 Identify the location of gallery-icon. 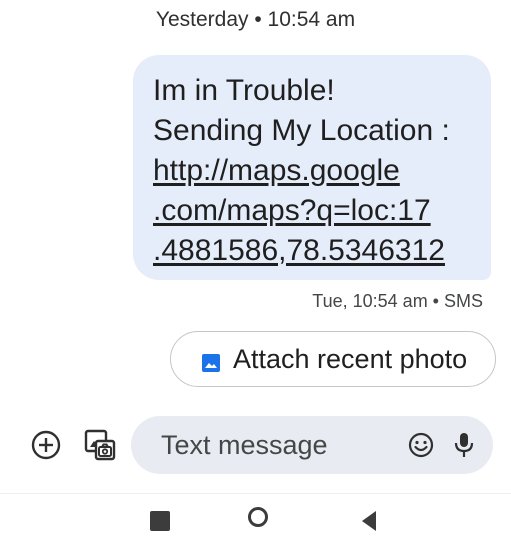
(100, 445).